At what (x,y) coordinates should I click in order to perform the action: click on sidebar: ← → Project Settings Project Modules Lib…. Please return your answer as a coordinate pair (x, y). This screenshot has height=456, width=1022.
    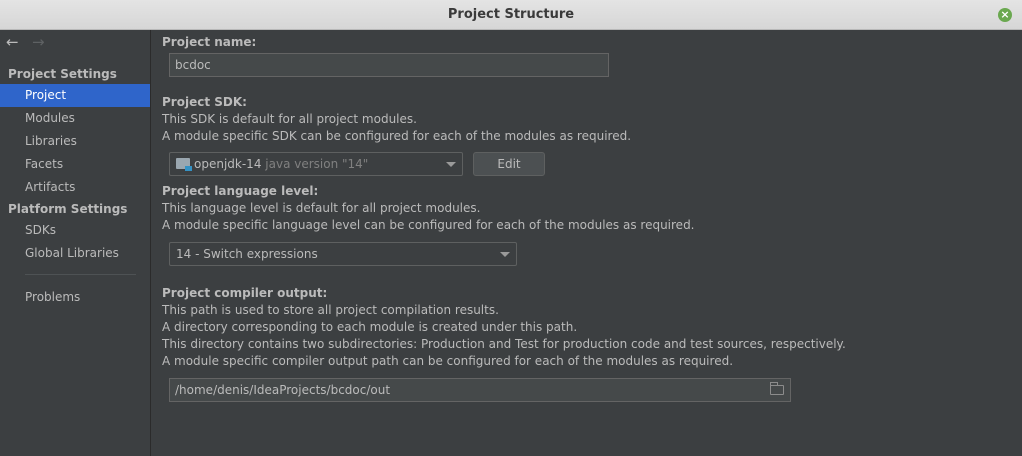
    Looking at the image, I should click on (75, 243).